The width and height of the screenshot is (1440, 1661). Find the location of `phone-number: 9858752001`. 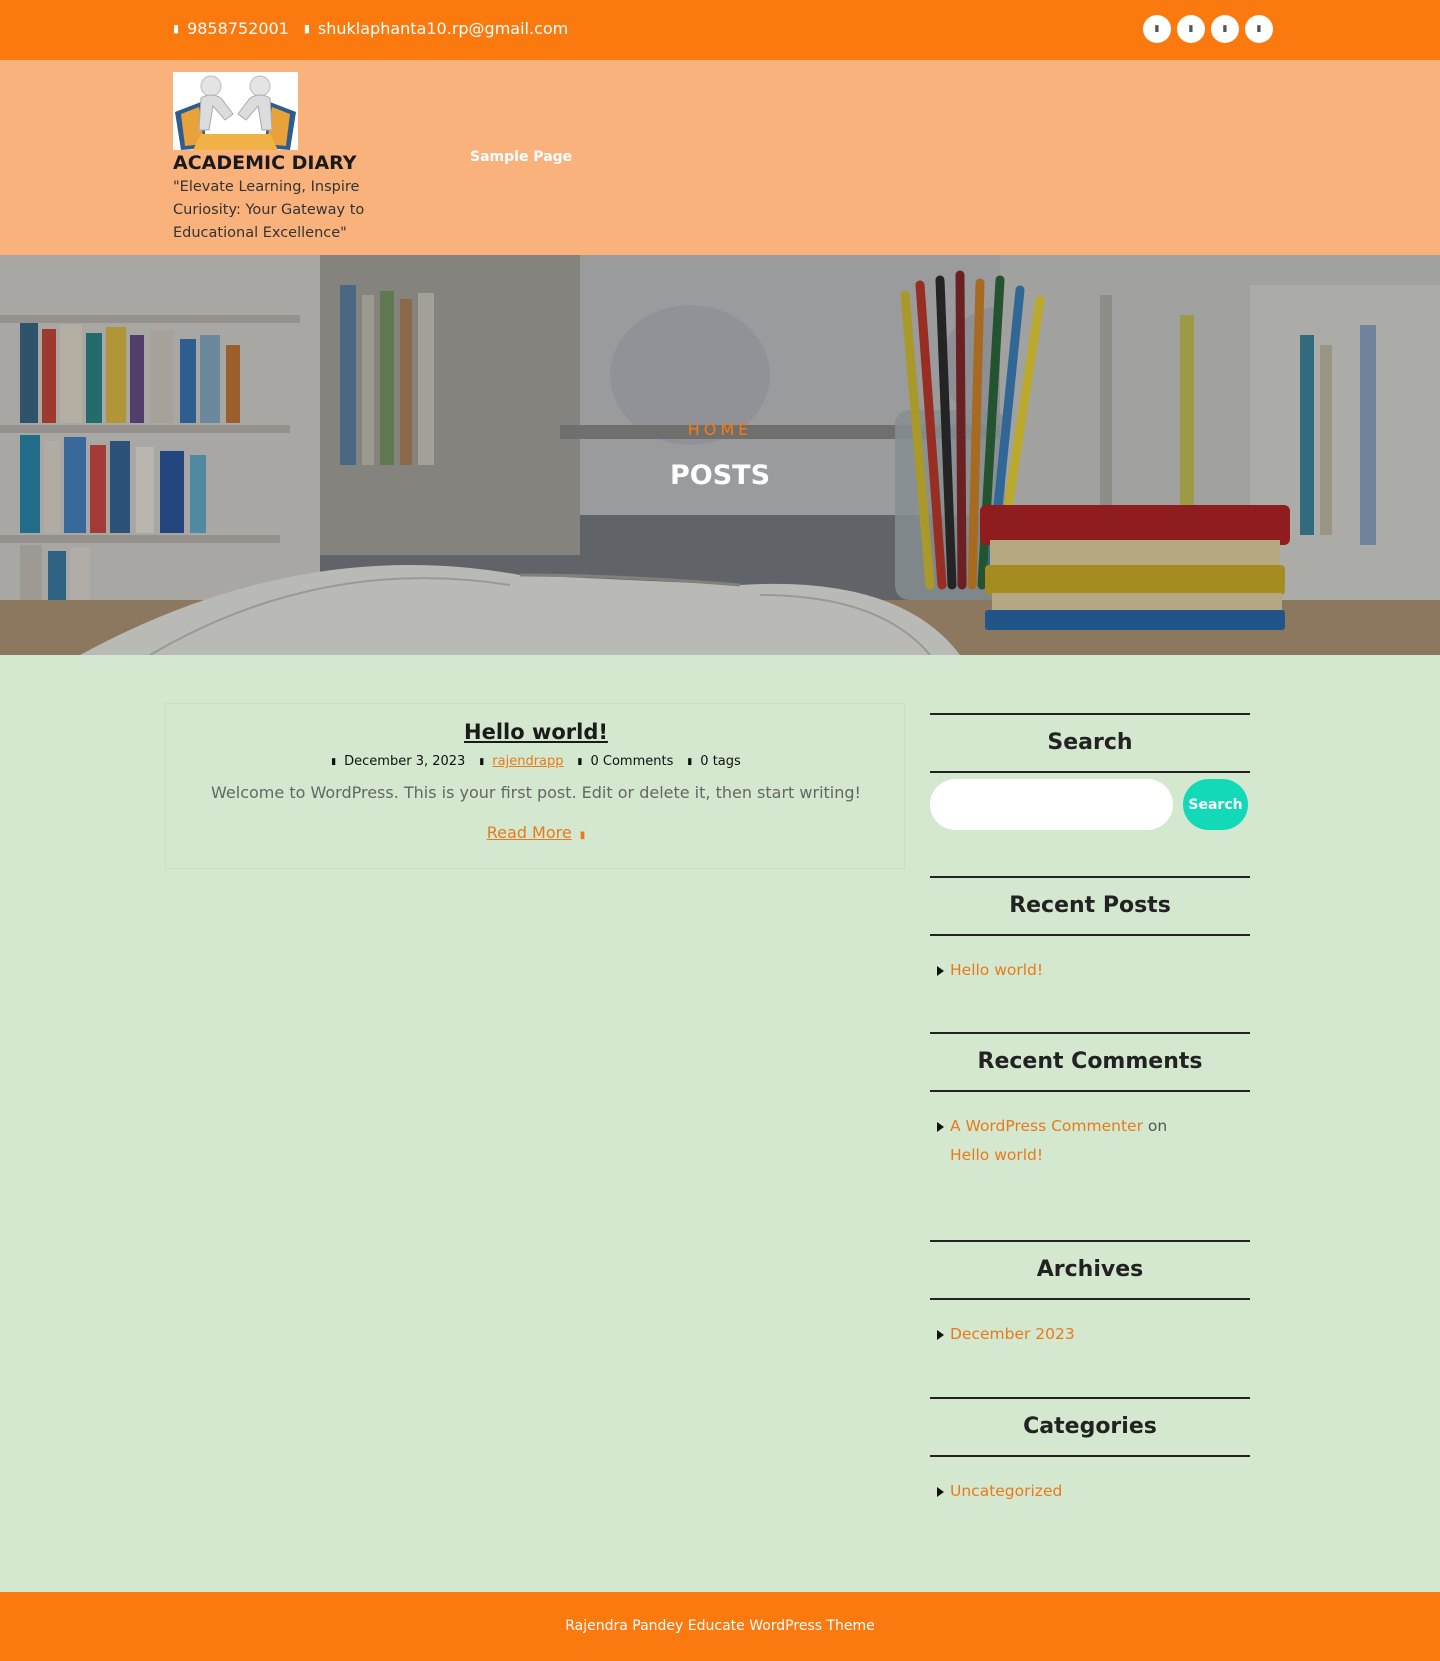

phone-number: 9858752001 is located at coordinates (238, 28).